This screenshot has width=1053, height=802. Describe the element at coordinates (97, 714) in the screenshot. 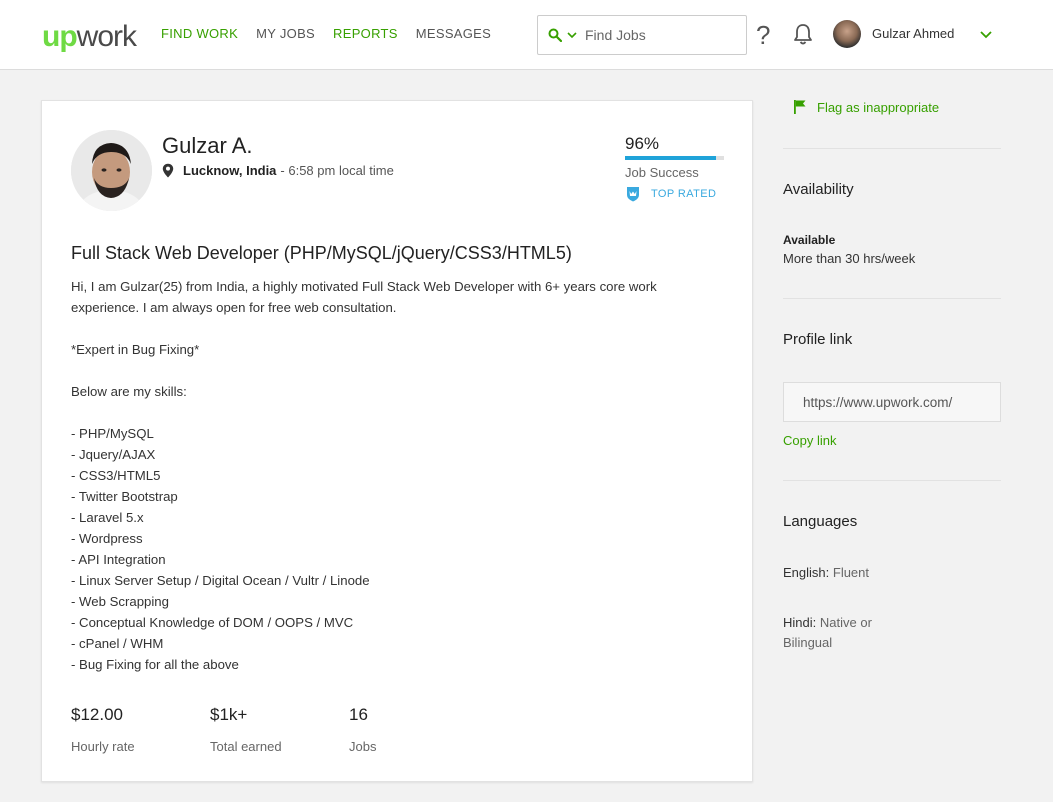

I see `stat-value: $12.00` at that location.